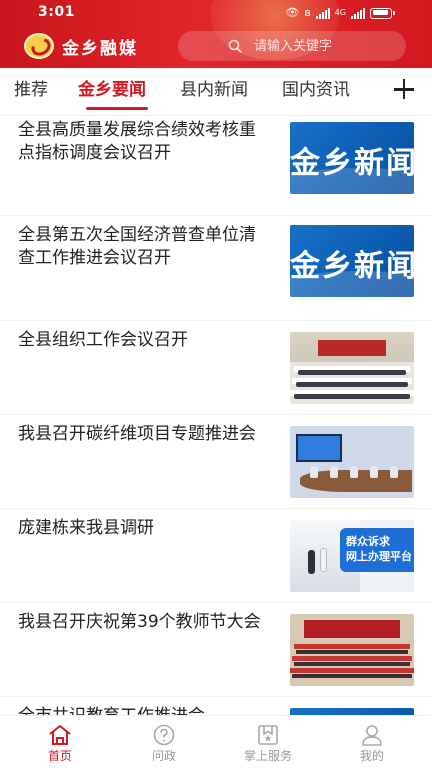  Describe the element at coordinates (139, 622) in the screenshot. I see `news-title: 我县召开庆祝第39个教师节大会` at that location.